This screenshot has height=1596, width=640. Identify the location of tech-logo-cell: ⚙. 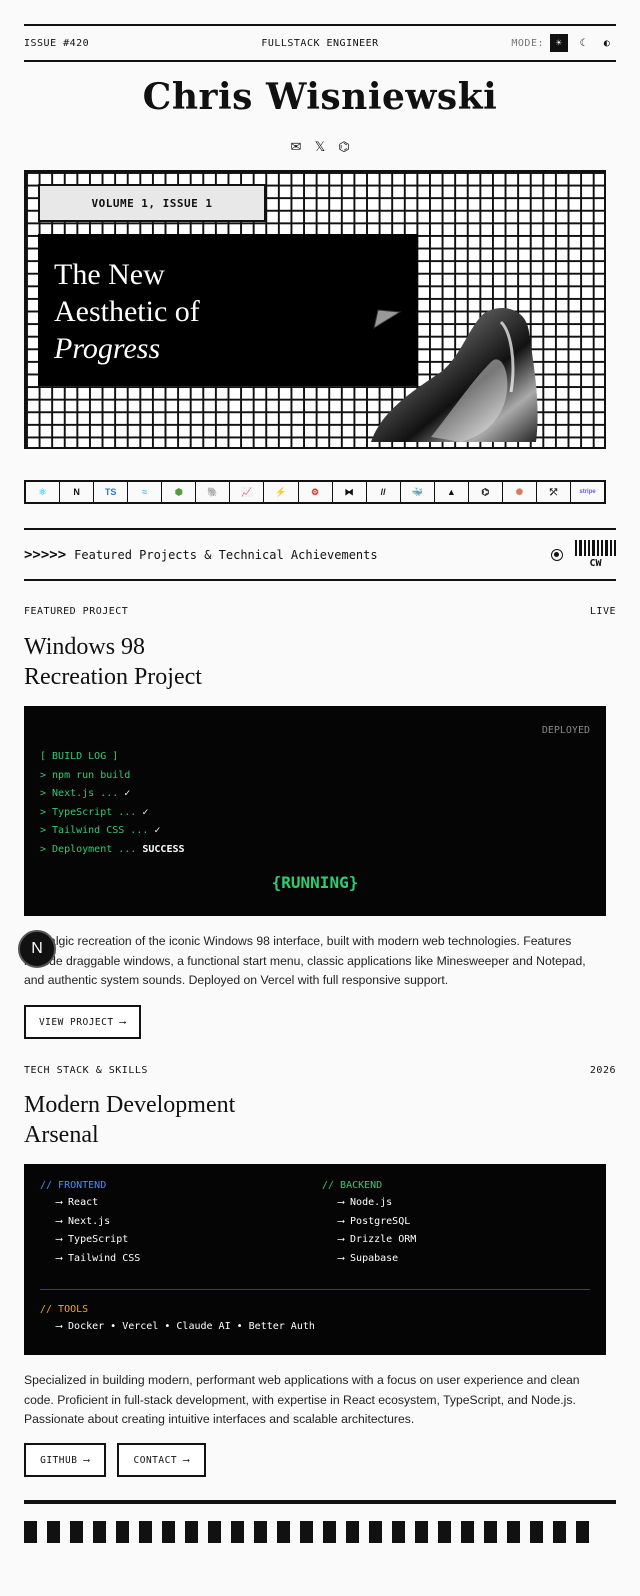
(316, 492).